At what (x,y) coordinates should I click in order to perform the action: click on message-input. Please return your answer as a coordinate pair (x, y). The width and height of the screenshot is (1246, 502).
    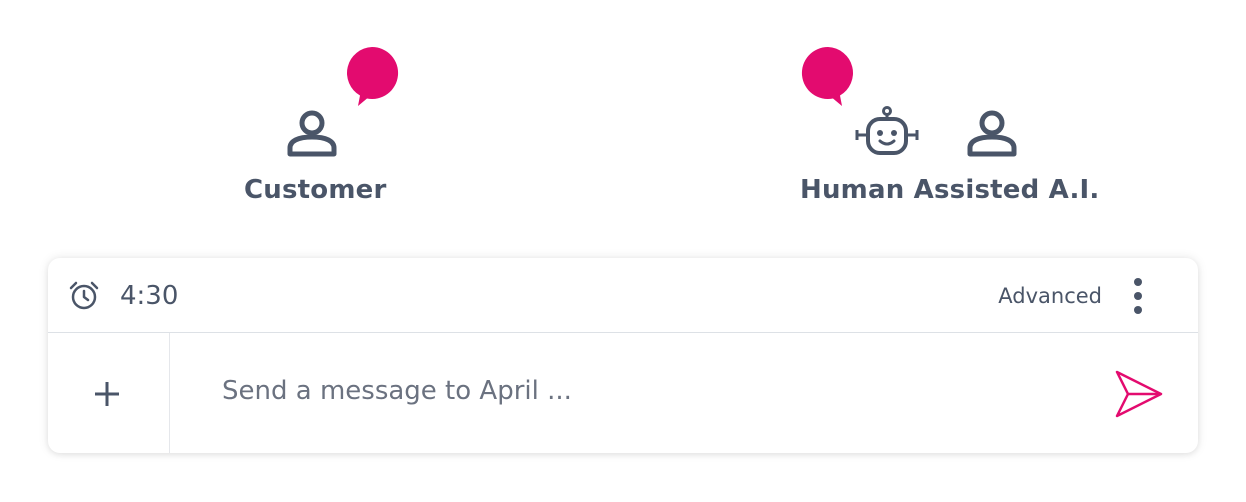
    Looking at the image, I should click on (642, 391).